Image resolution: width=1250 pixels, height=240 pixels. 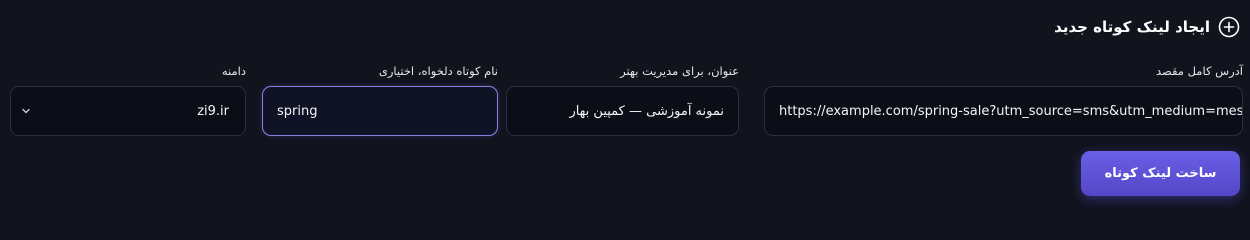 What do you see at coordinates (679, 71) in the screenshot?
I see `title-label: عنوان، برای مدیریت بهتر` at bounding box center [679, 71].